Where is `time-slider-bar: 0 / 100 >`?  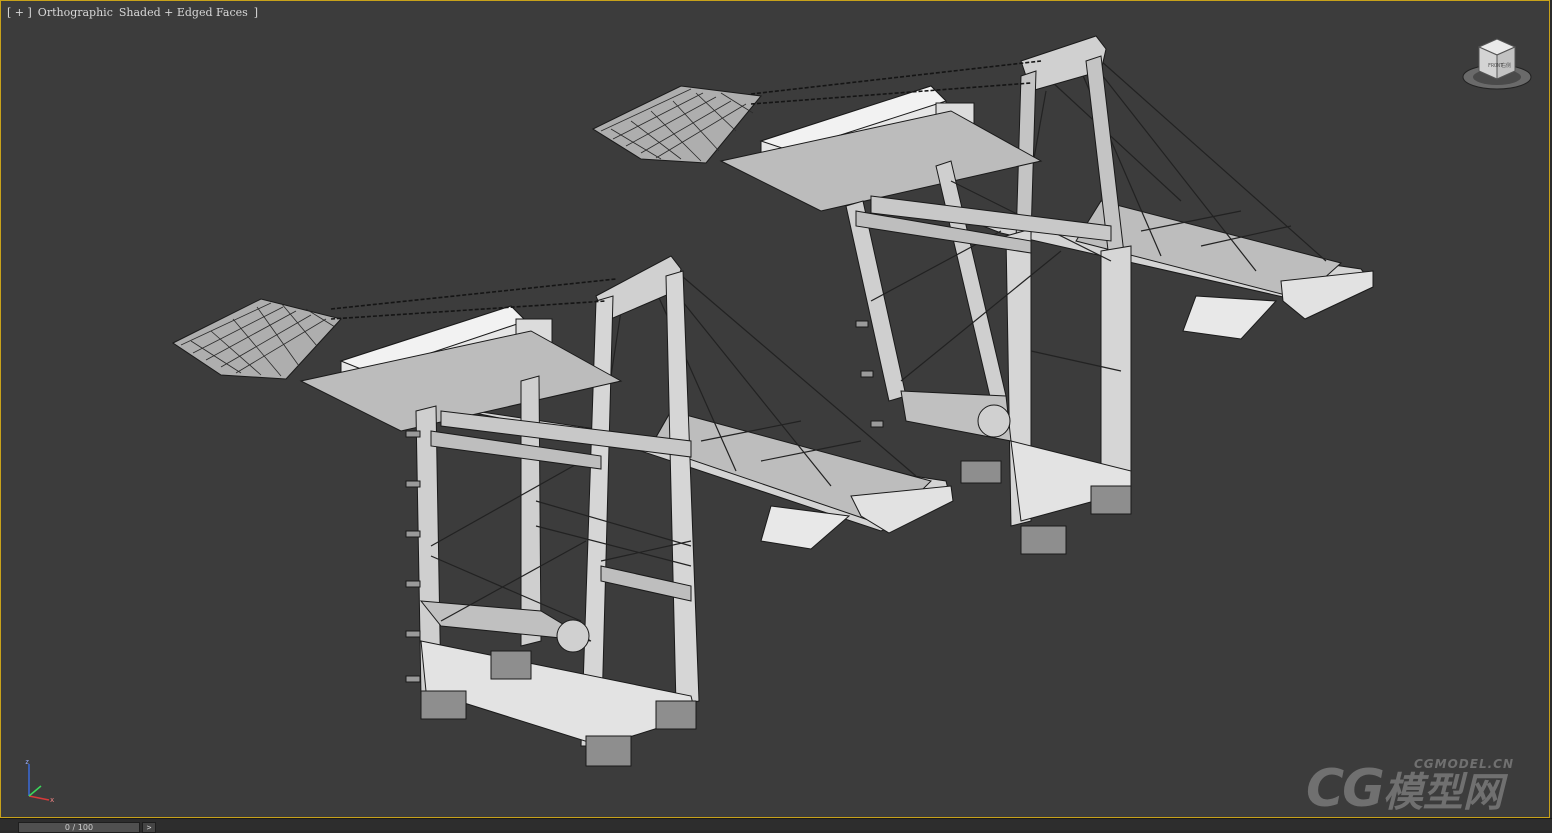 time-slider-bar: 0 / 100 > is located at coordinates (776, 825).